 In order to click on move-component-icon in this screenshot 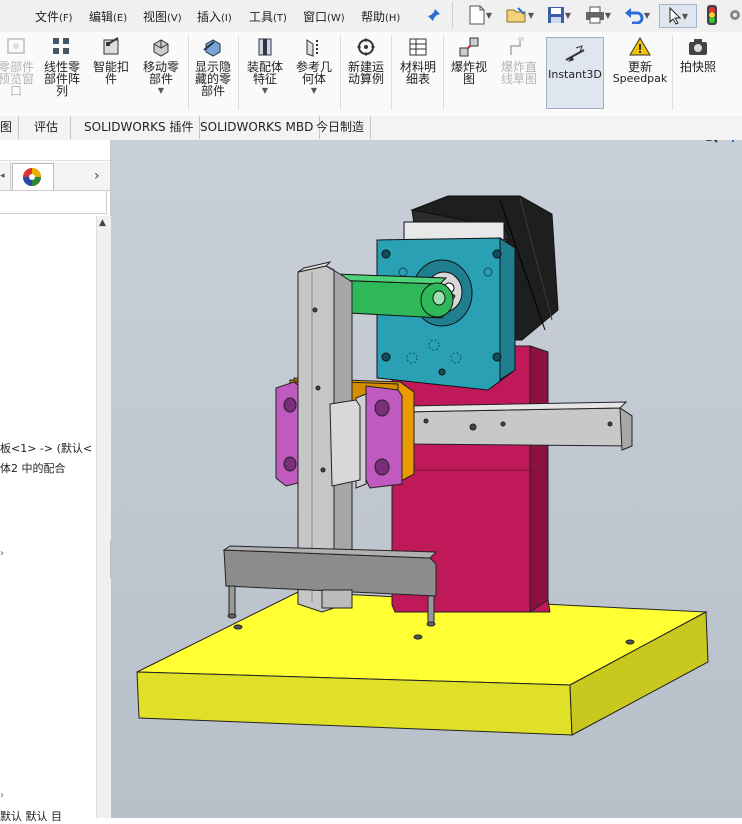, I will do `click(161, 48)`.